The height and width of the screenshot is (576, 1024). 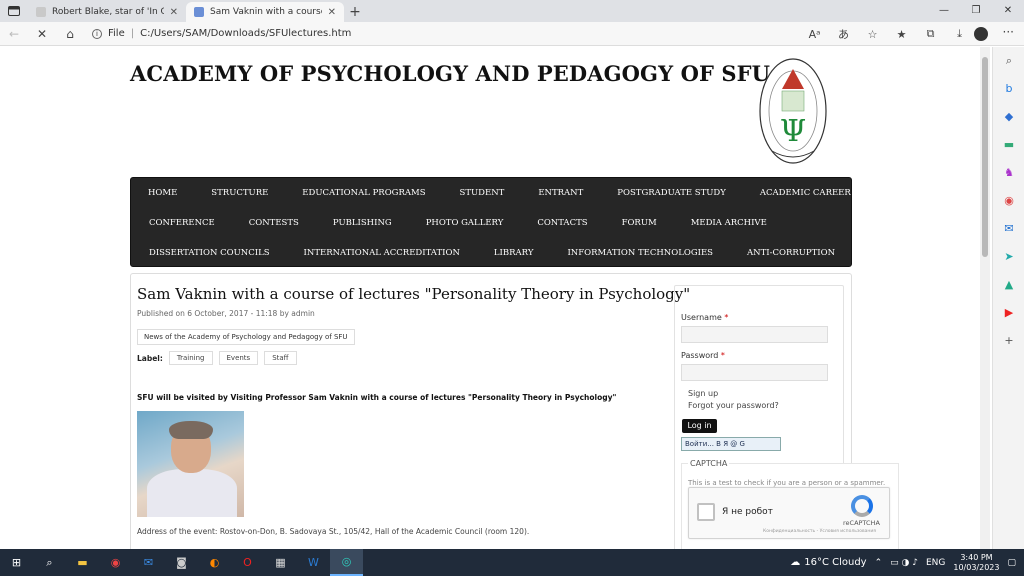 What do you see at coordinates (901, 34) in the screenshot?
I see `favorites-icon: ★` at bounding box center [901, 34].